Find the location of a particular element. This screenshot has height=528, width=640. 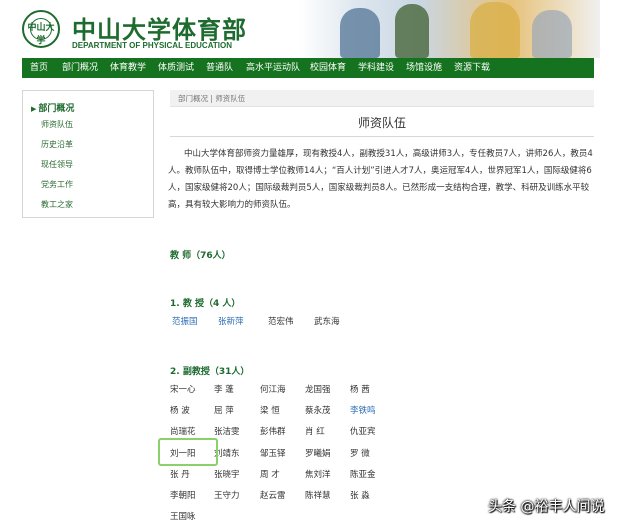

university-logo: 中山大学 is located at coordinates (41, 29).